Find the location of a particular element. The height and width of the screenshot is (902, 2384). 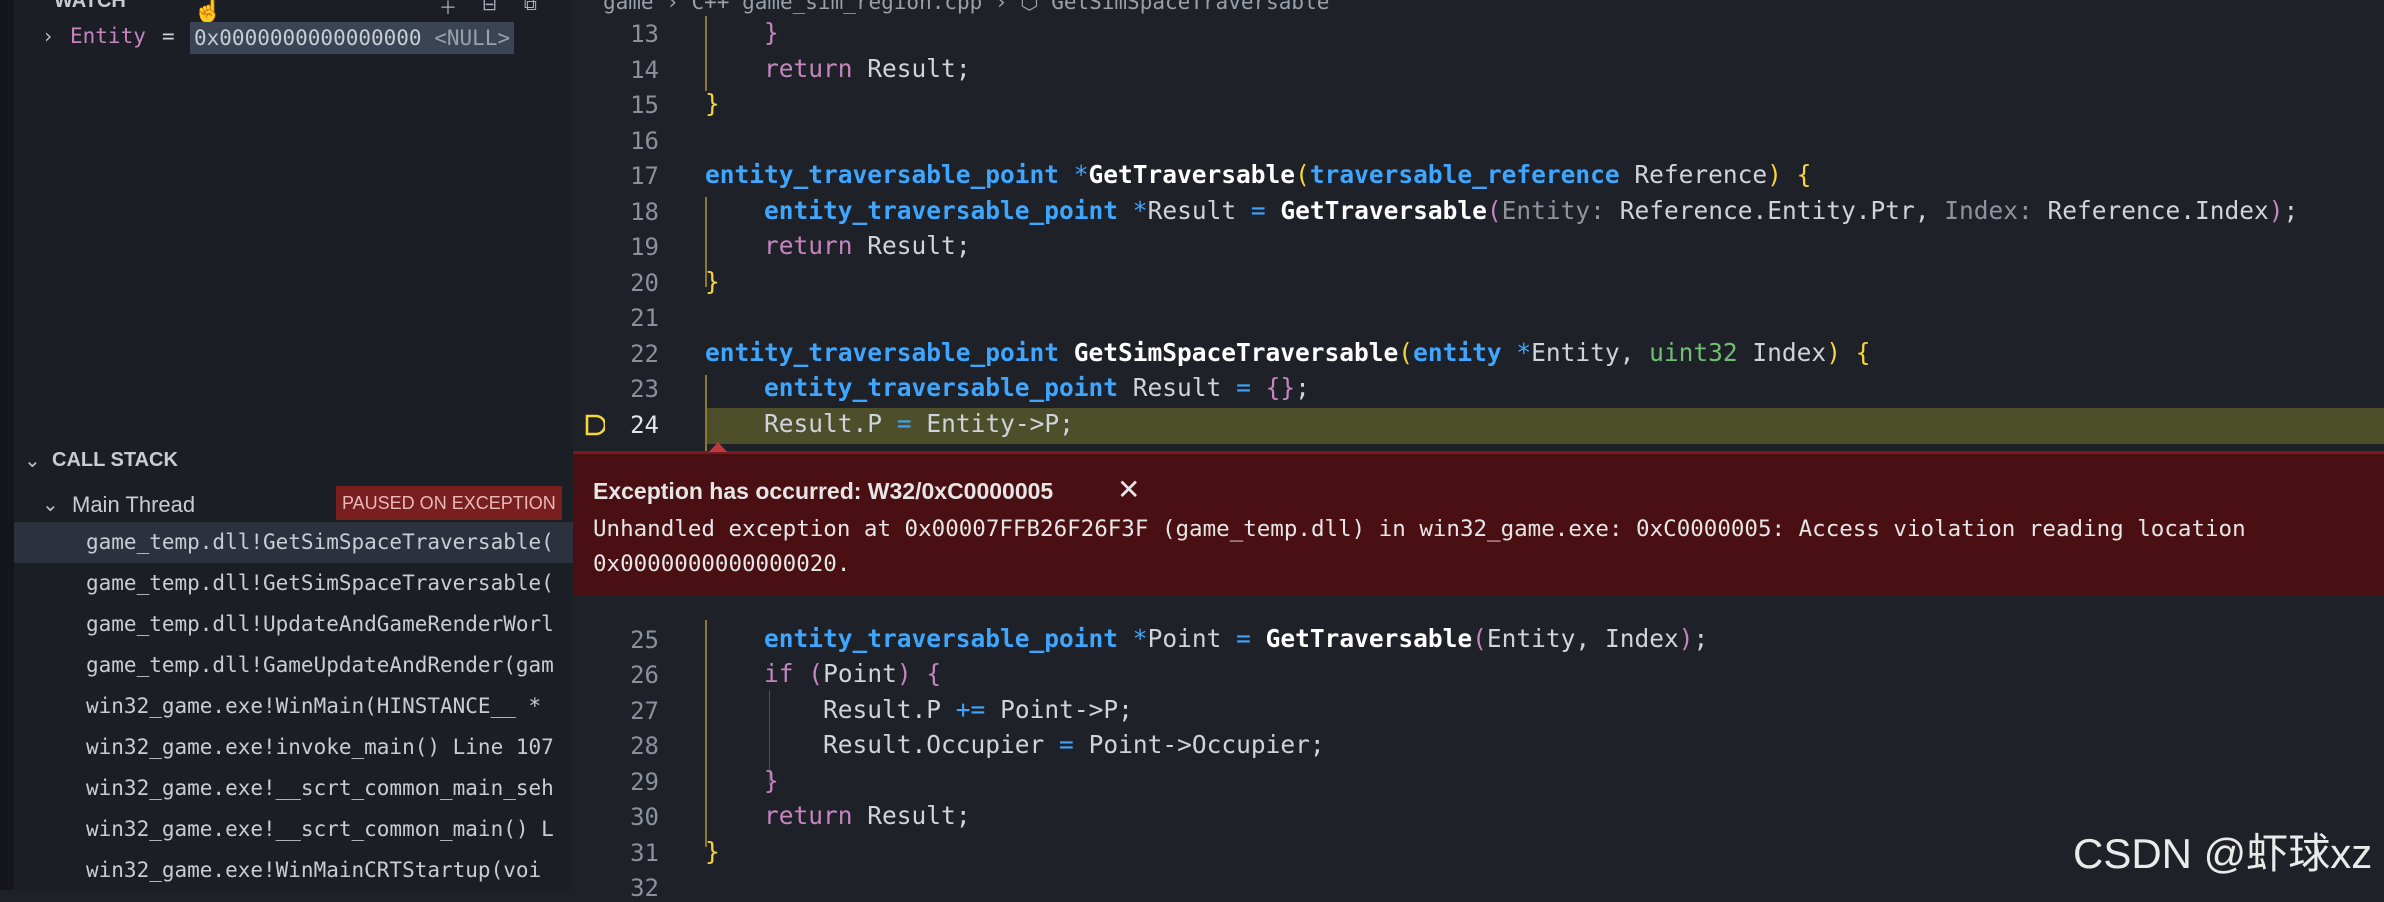

line-number: 20 is located at coordinates (644, 283).